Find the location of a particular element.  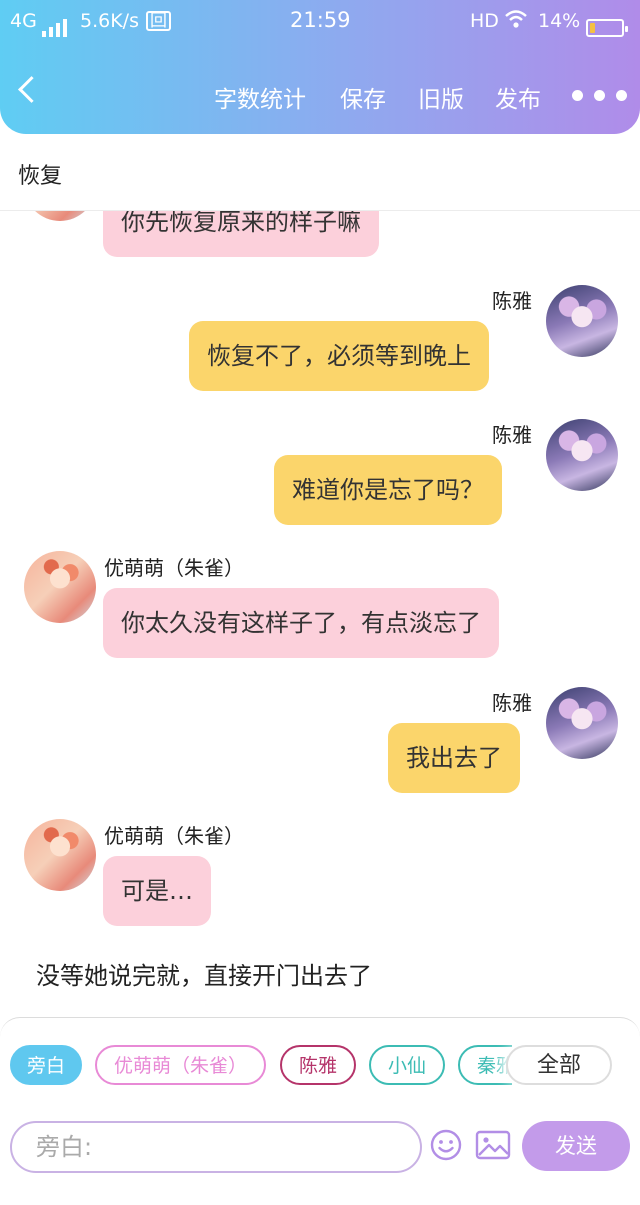

clock: 21:59 is located at coordinates (320, 20).